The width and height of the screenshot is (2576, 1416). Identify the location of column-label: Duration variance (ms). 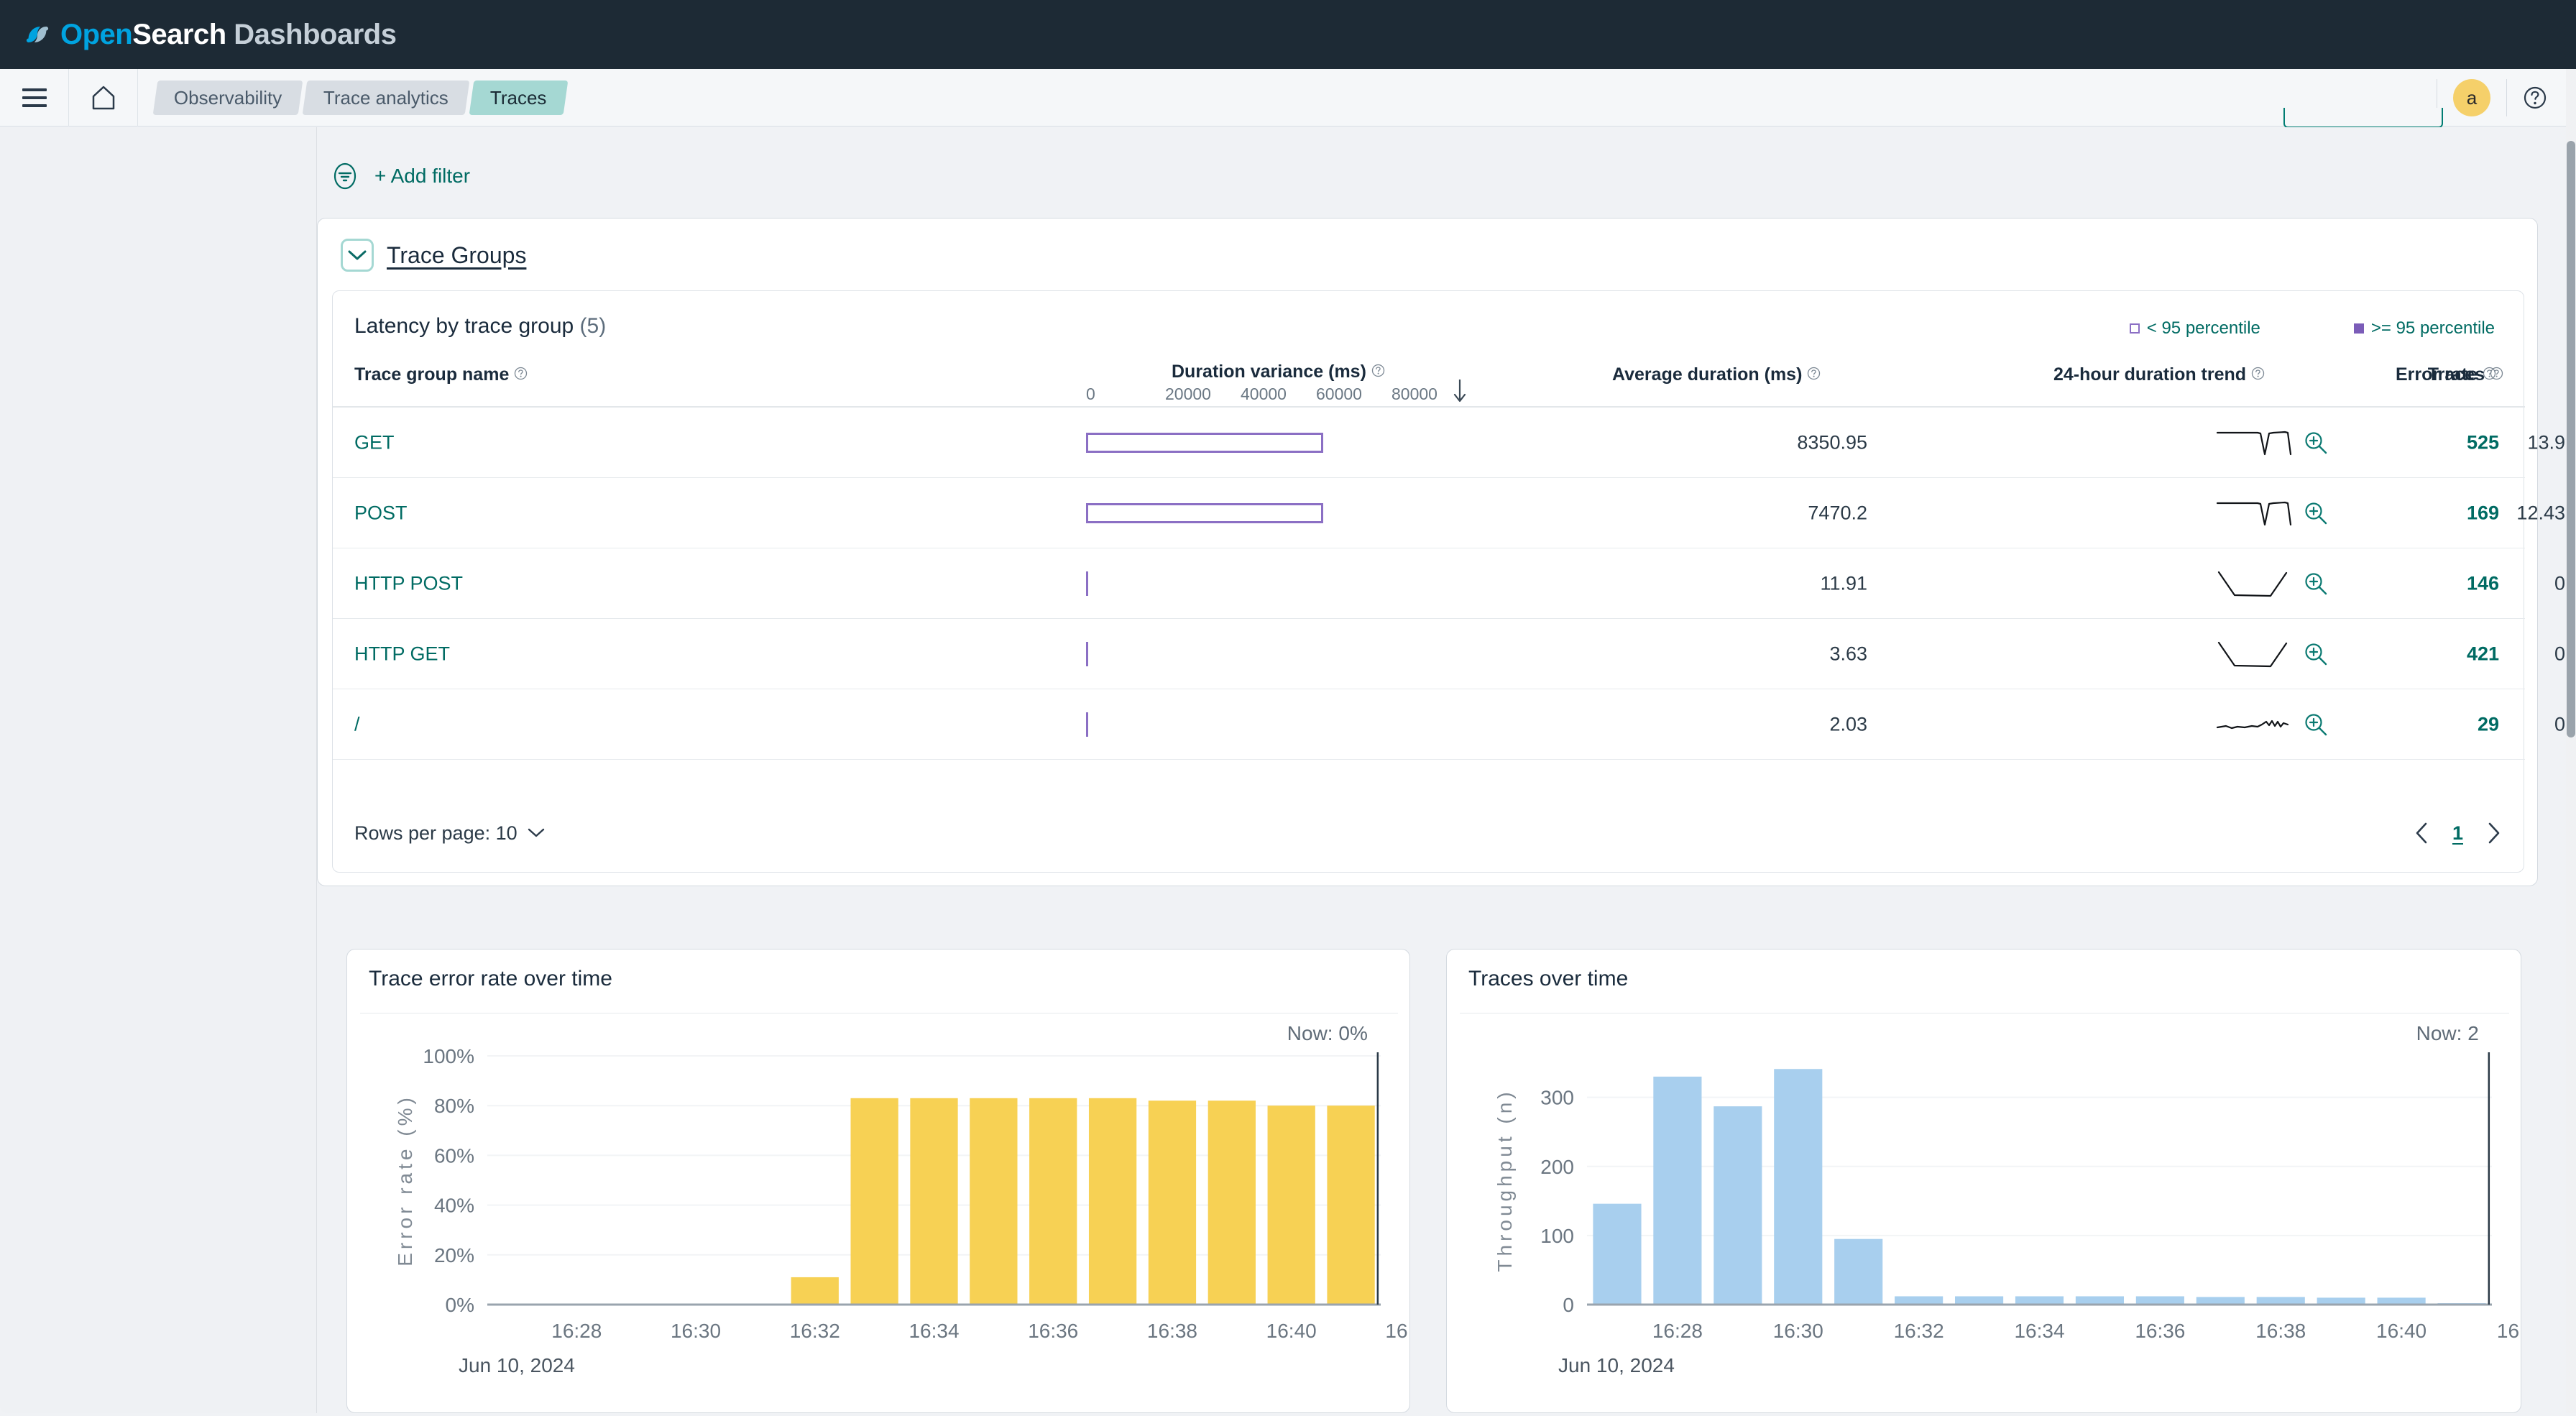
(1269, 372).